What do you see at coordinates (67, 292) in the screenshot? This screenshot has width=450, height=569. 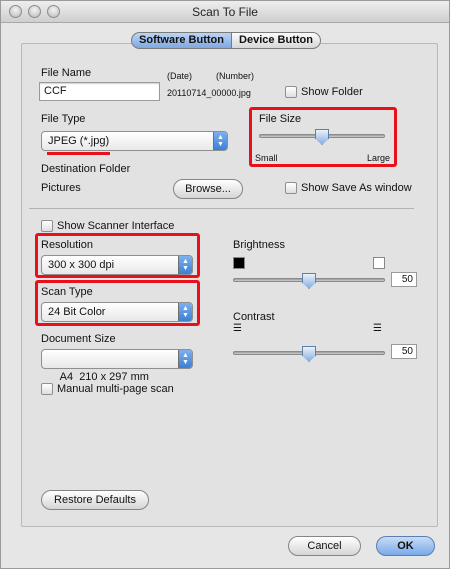 I see `scan-type-label: Scan Type` at bounding box center [67, 292].